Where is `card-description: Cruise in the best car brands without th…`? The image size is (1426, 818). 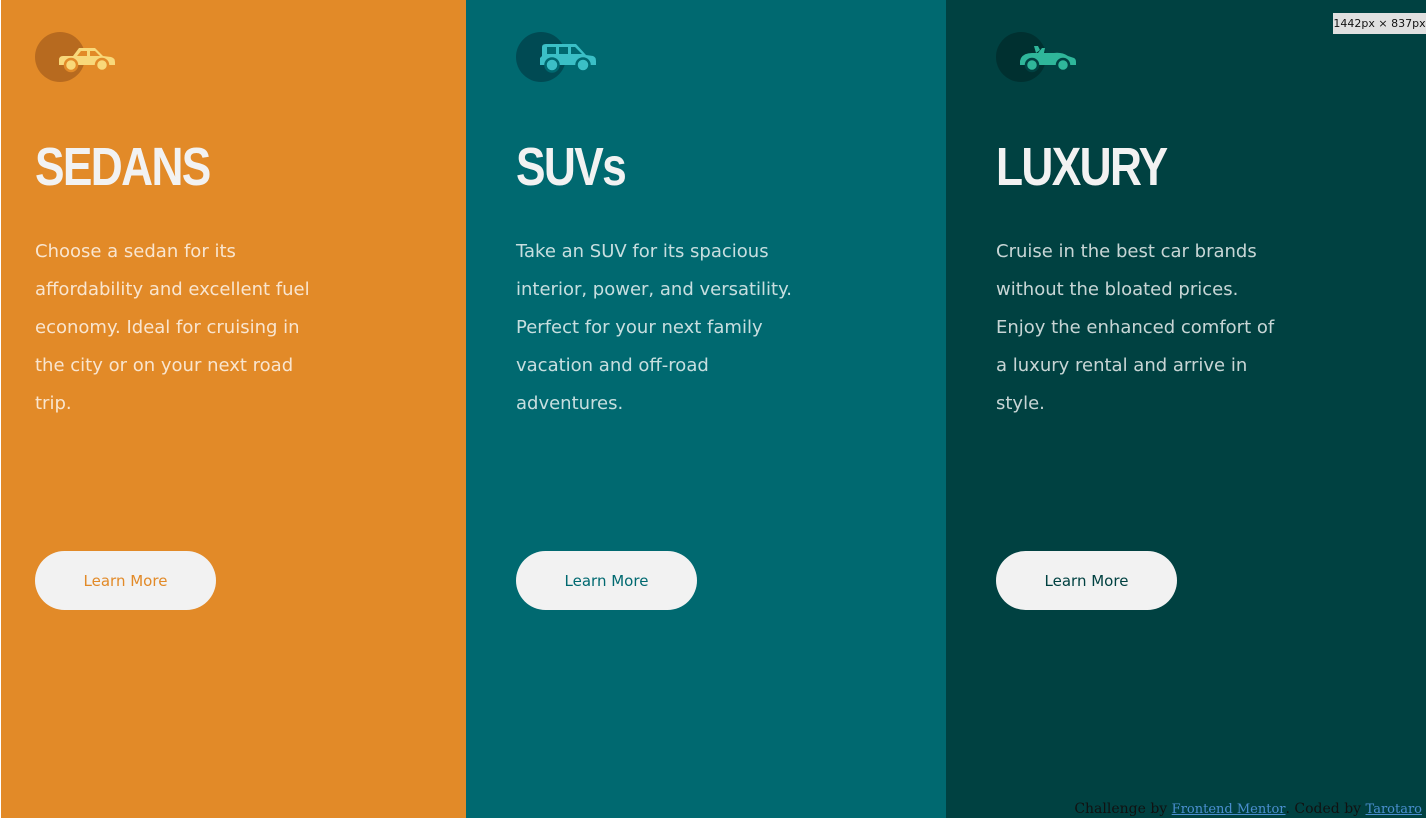 card-description: Cruise in the best car brands without th… is located at coordinates (1135, 327).